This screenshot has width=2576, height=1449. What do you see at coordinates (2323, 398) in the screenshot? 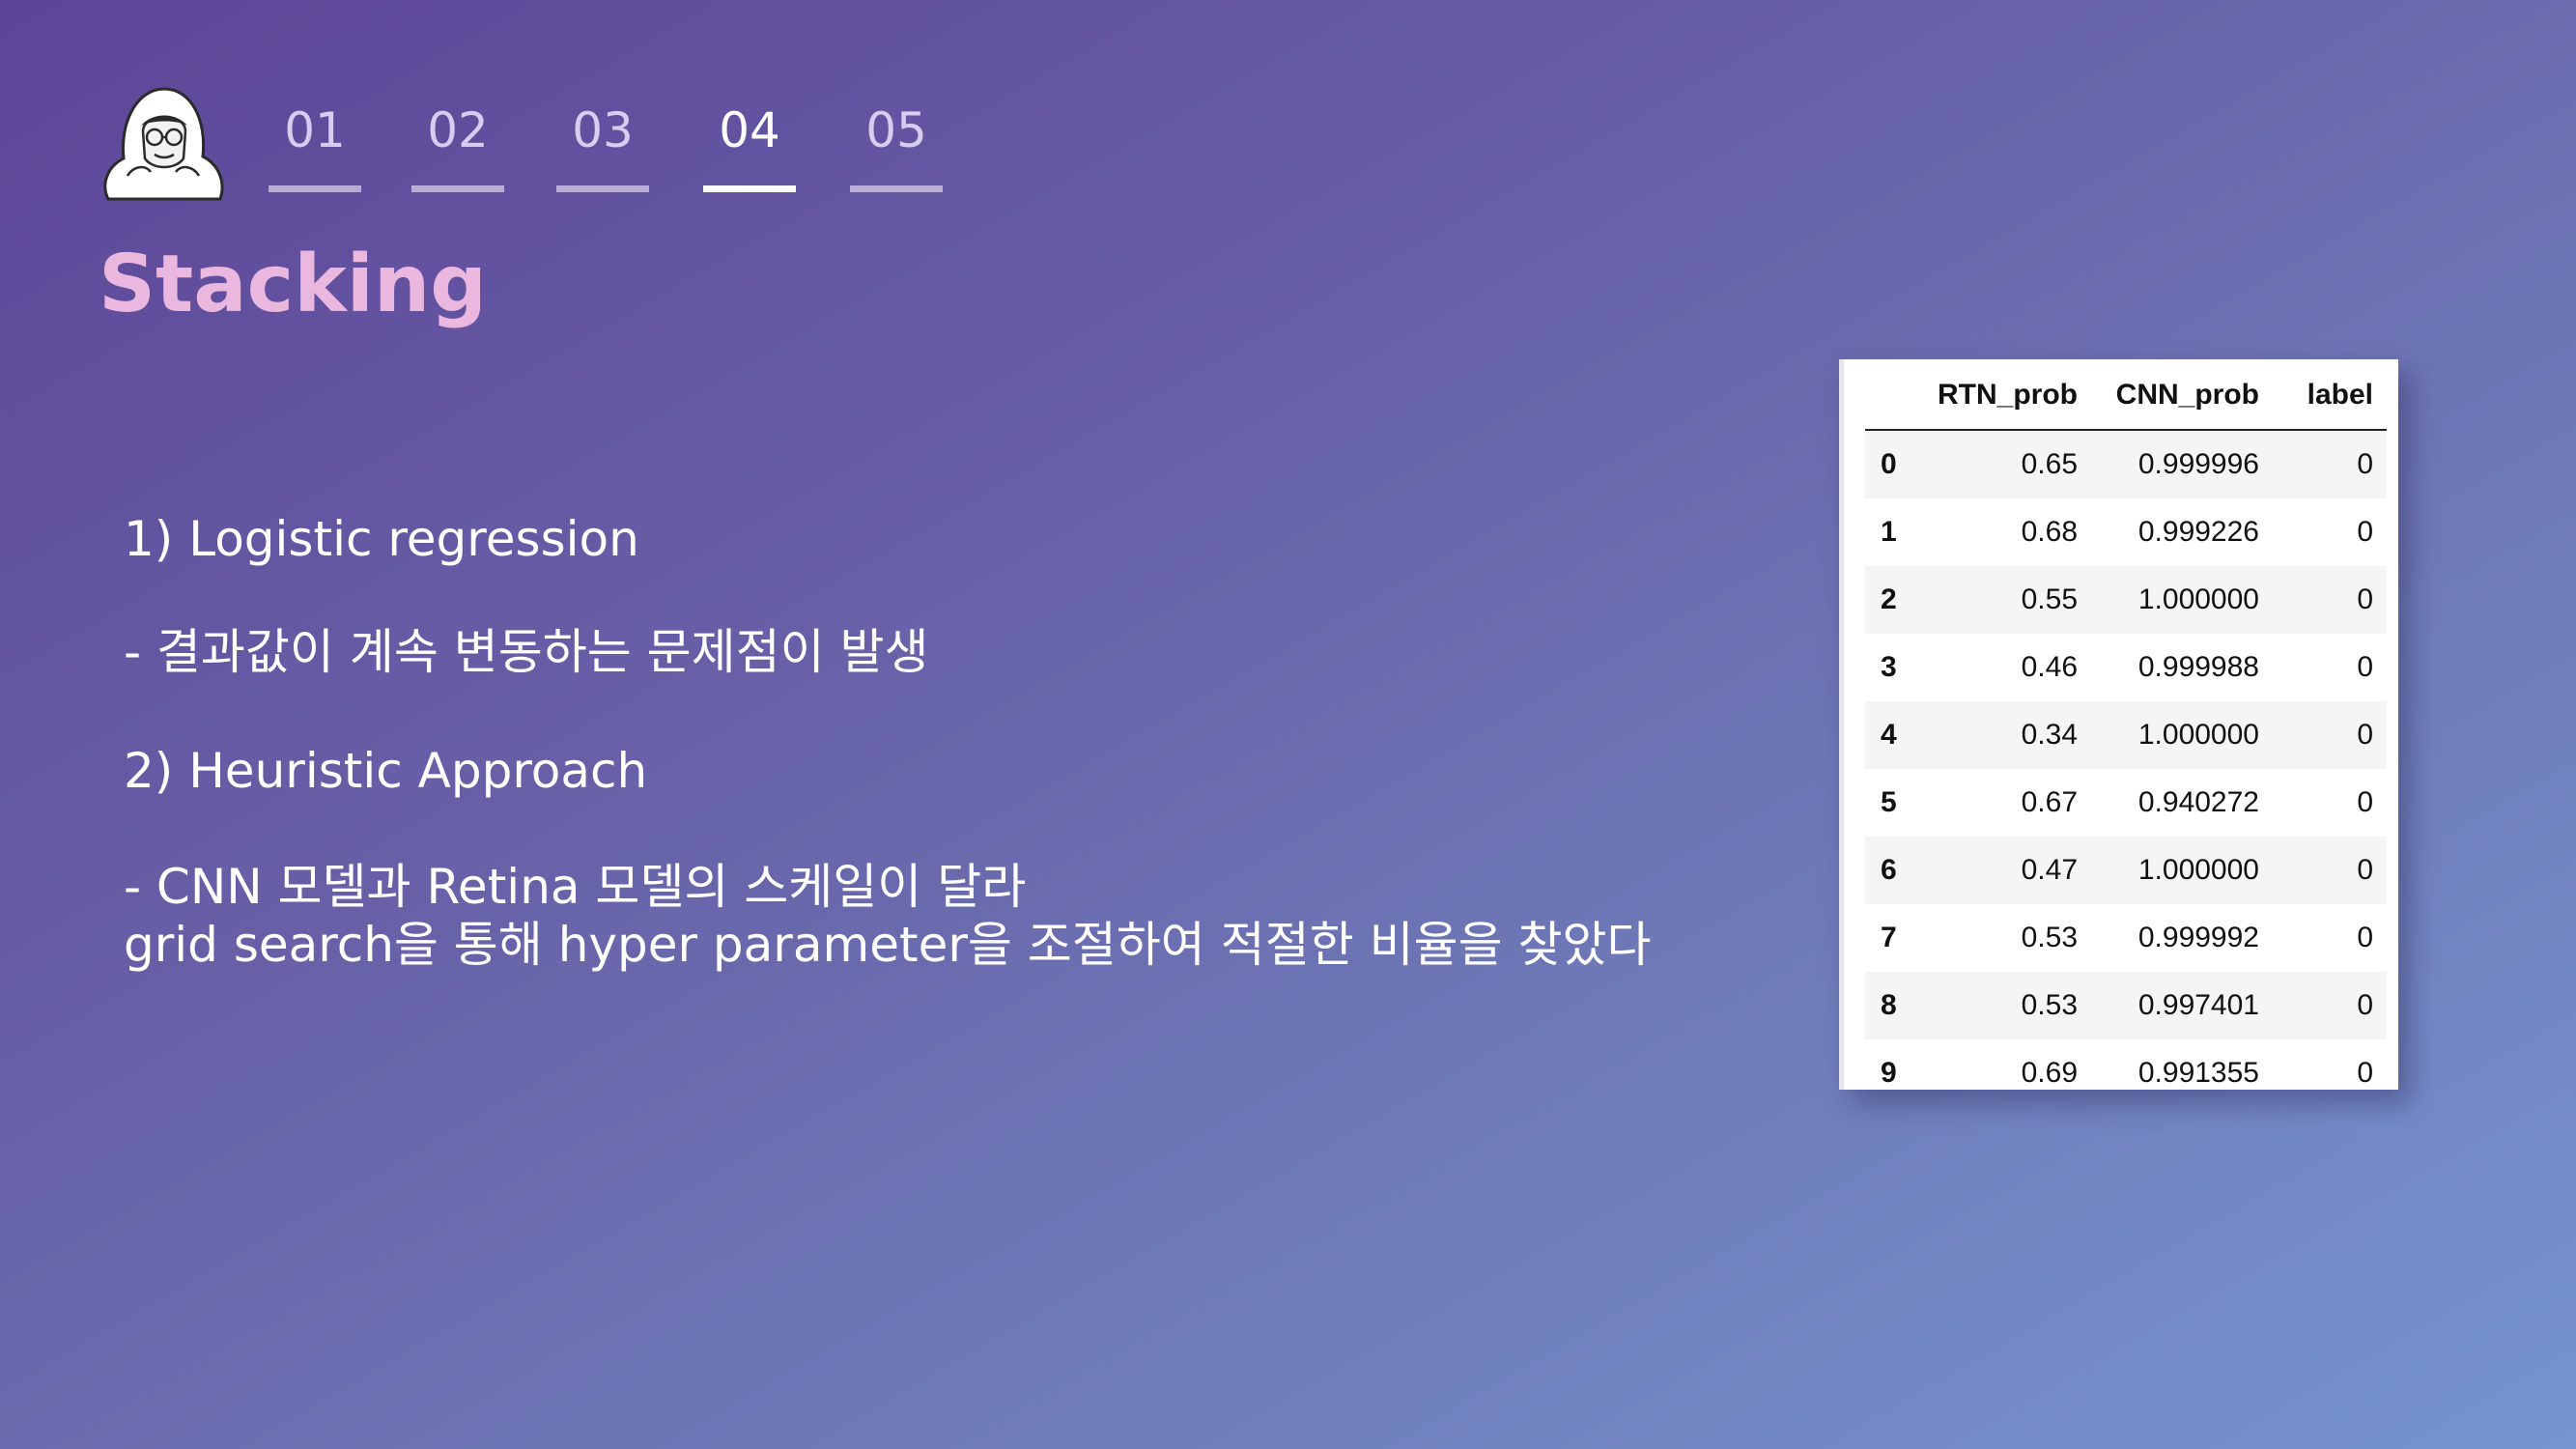
I see `column-header: label` at bounding box center [2323, 398].